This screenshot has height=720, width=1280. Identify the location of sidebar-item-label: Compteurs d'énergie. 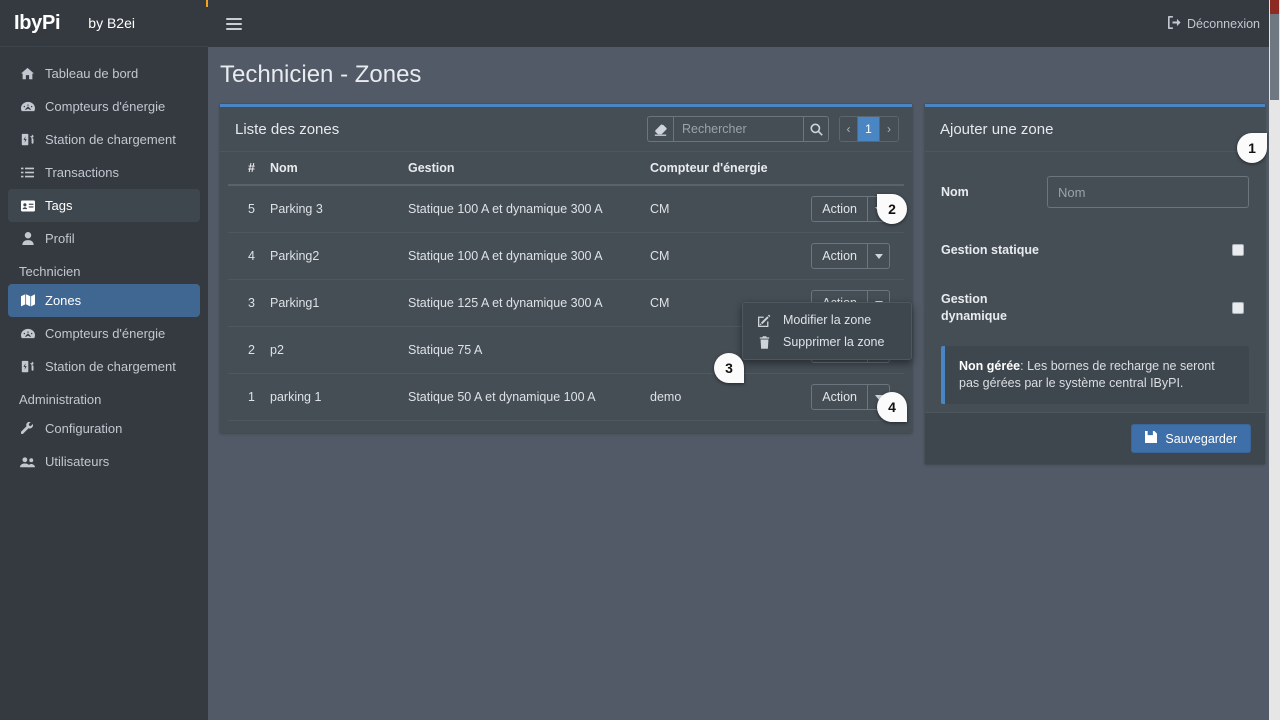
(105, 333).